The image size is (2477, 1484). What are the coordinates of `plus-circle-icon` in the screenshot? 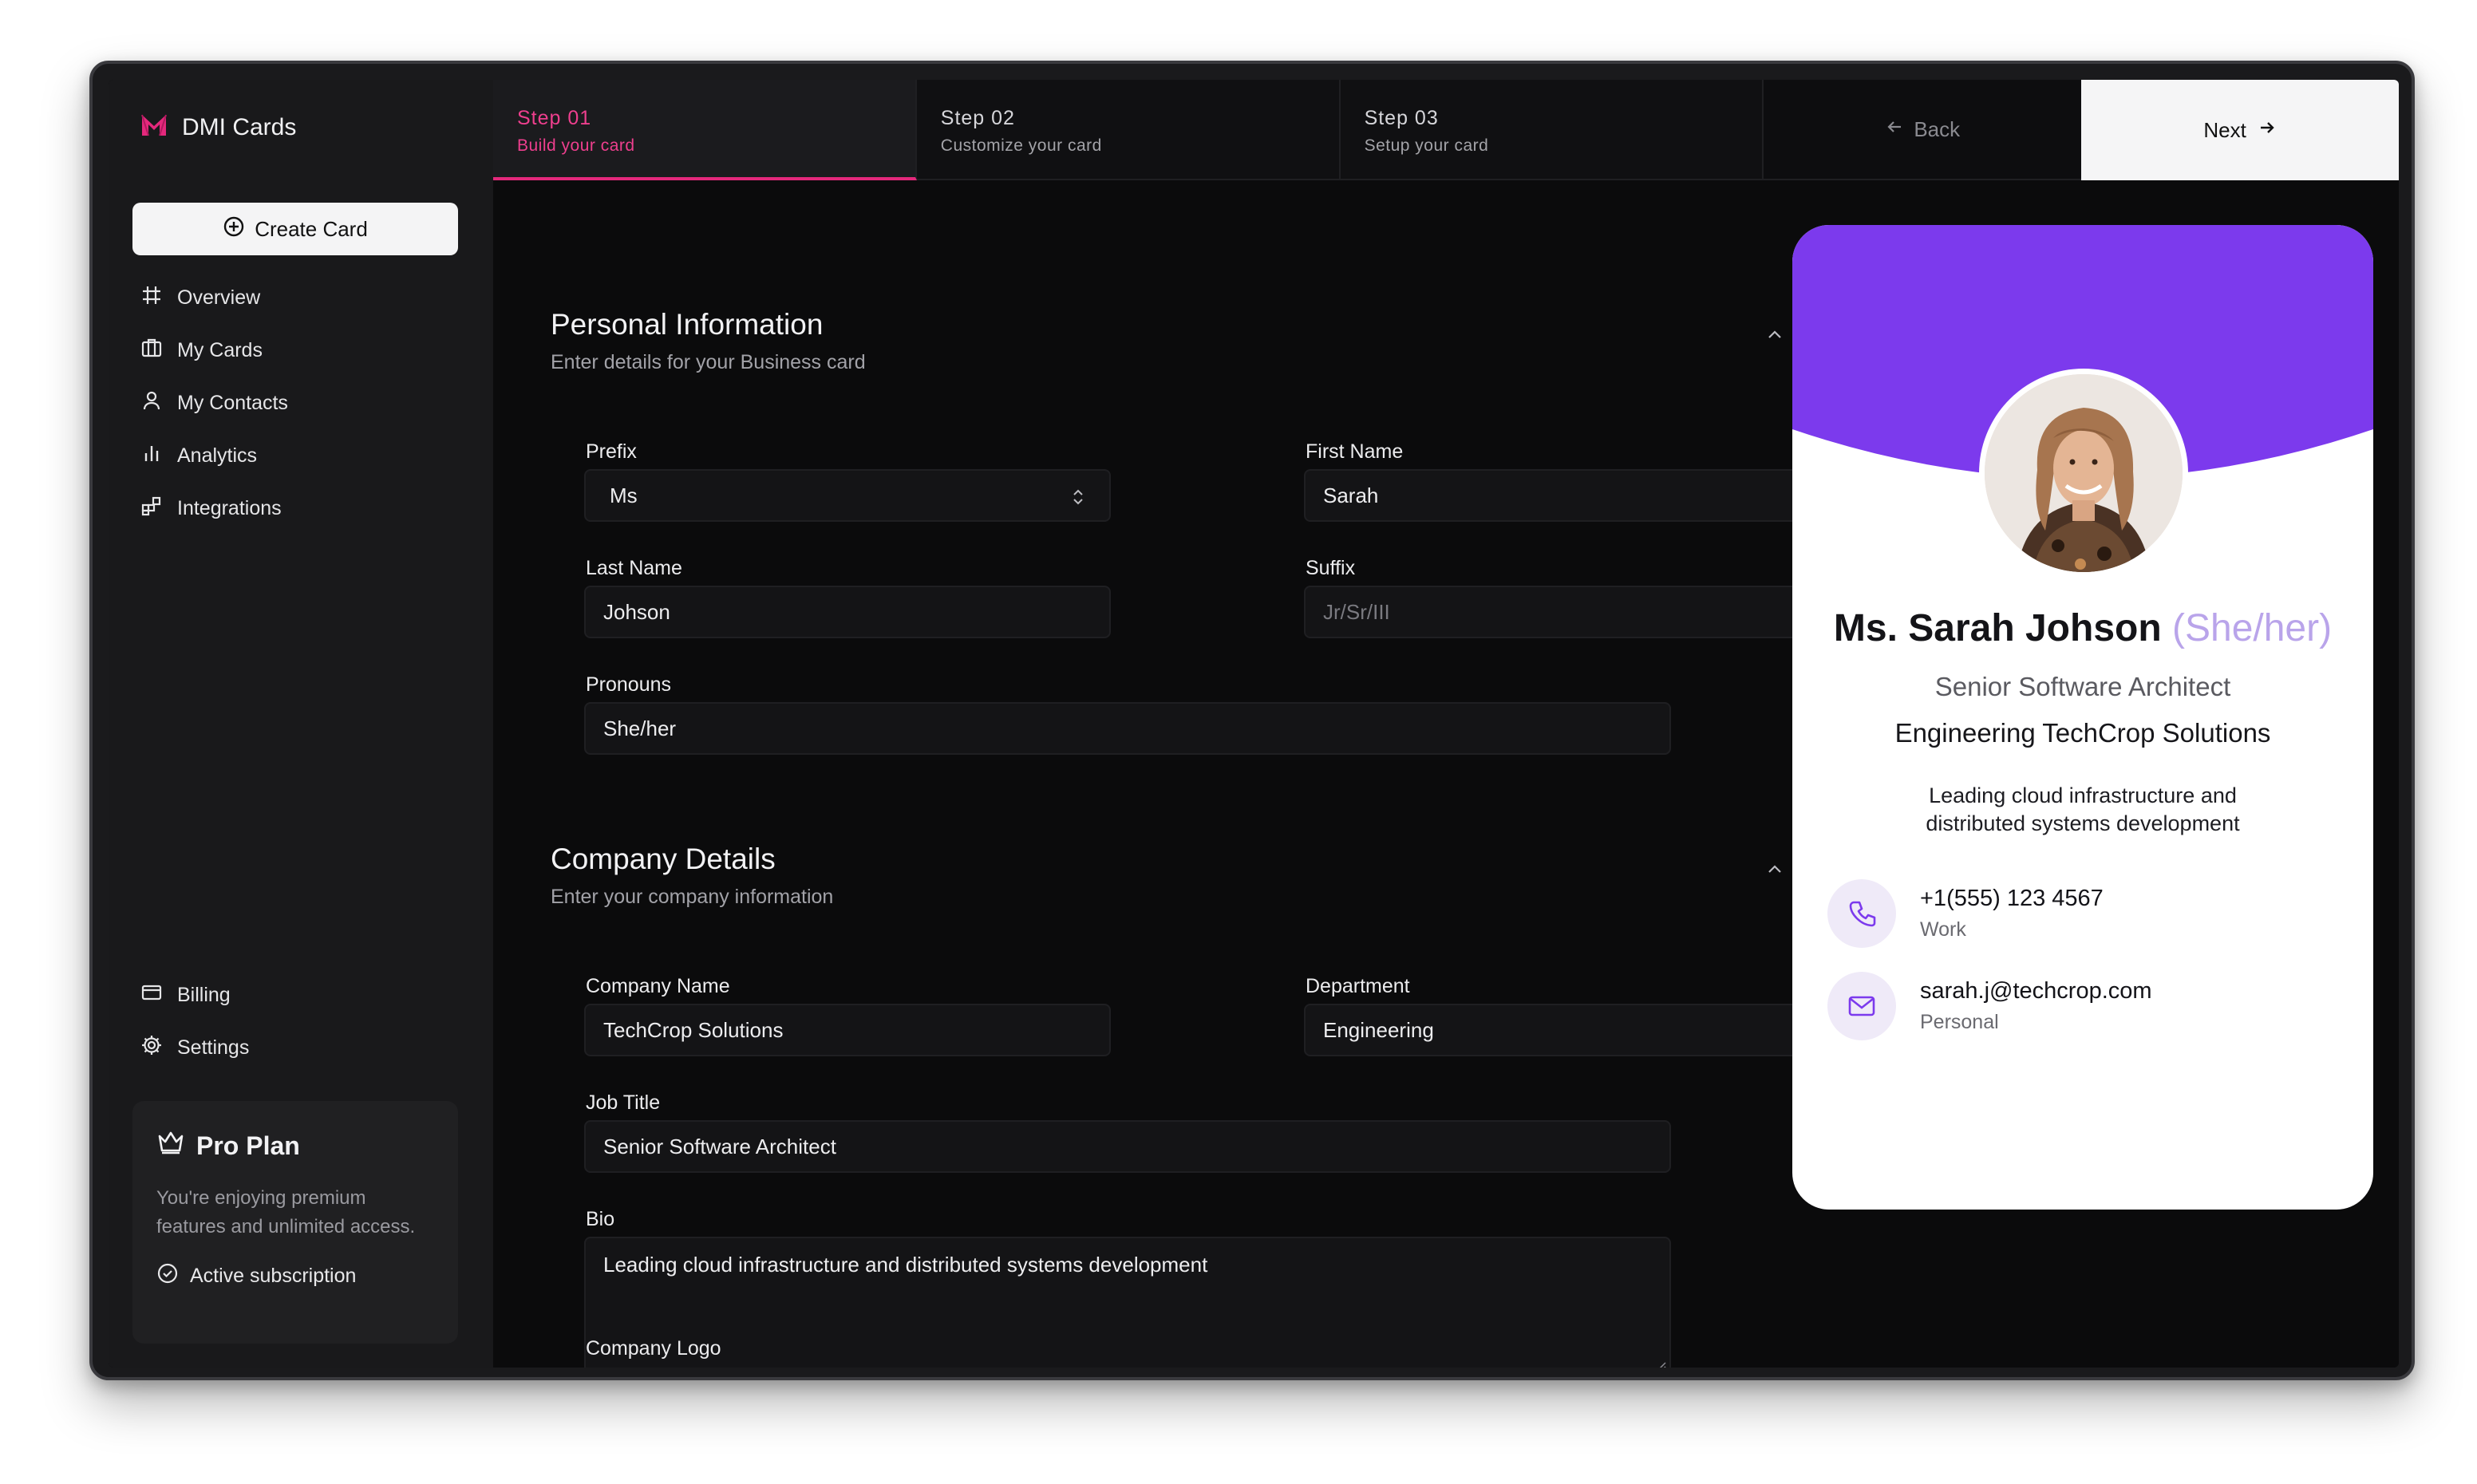 It's located at (234, 229).